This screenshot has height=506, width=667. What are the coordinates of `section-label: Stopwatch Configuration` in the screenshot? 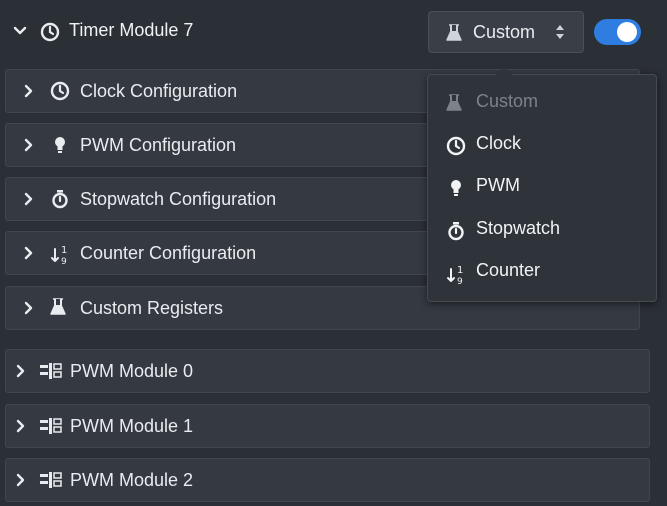 It's located at (178, 199).